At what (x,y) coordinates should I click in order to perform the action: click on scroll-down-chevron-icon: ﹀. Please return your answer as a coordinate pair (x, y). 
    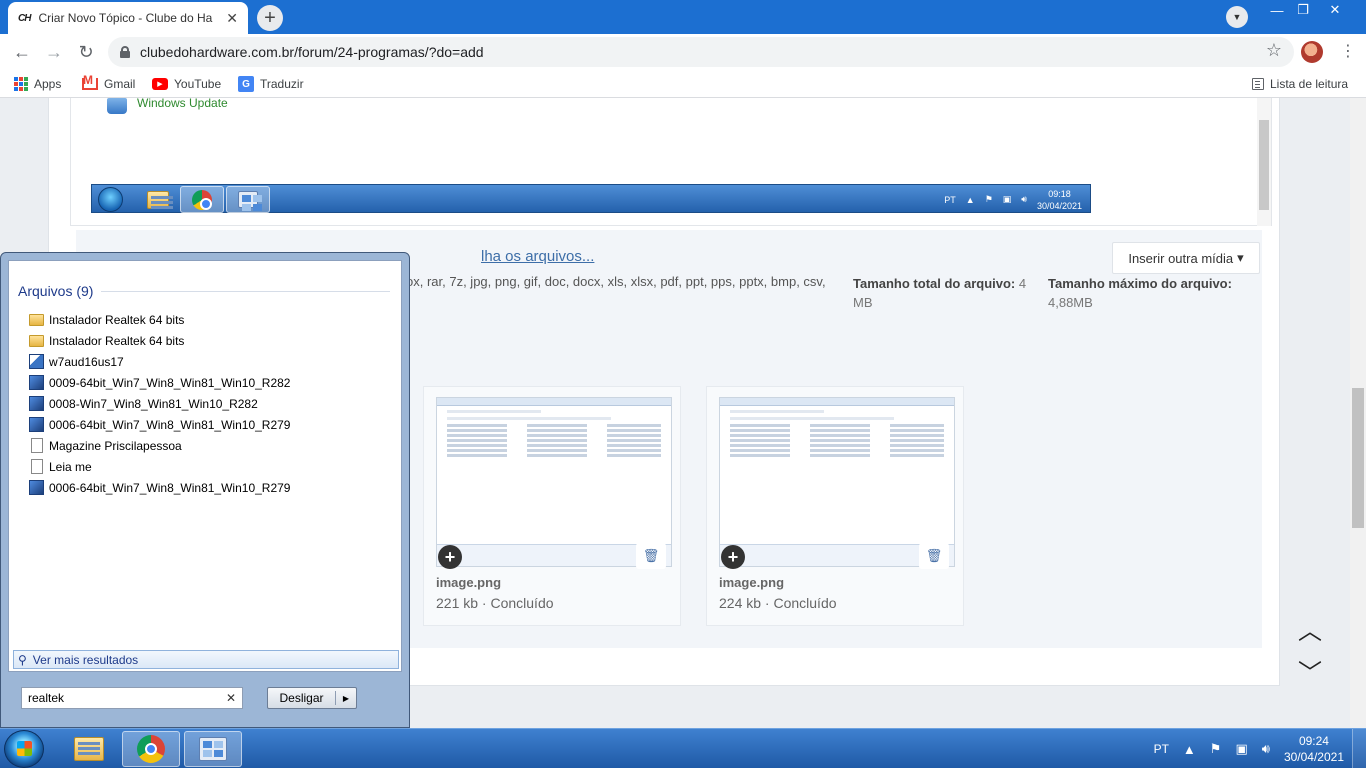
    Looking at the image, I should click on (1310, 671).